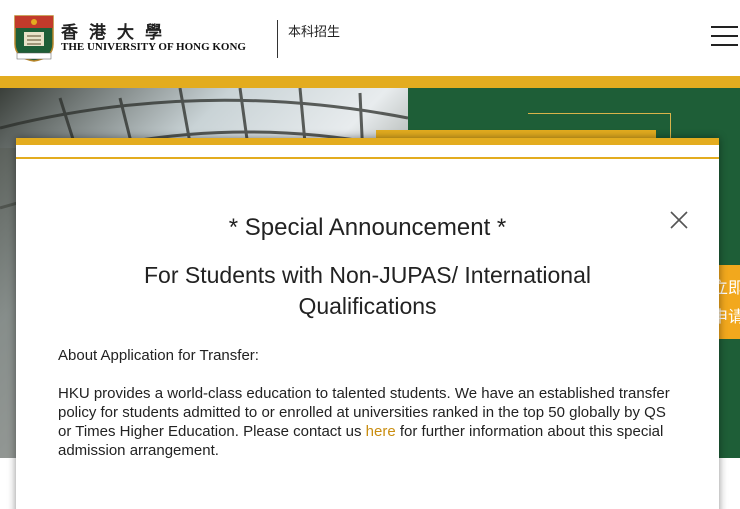 The width and height of the screenshot is (740, 509). I want to click on contact-here-link: here, so click(381, 431).